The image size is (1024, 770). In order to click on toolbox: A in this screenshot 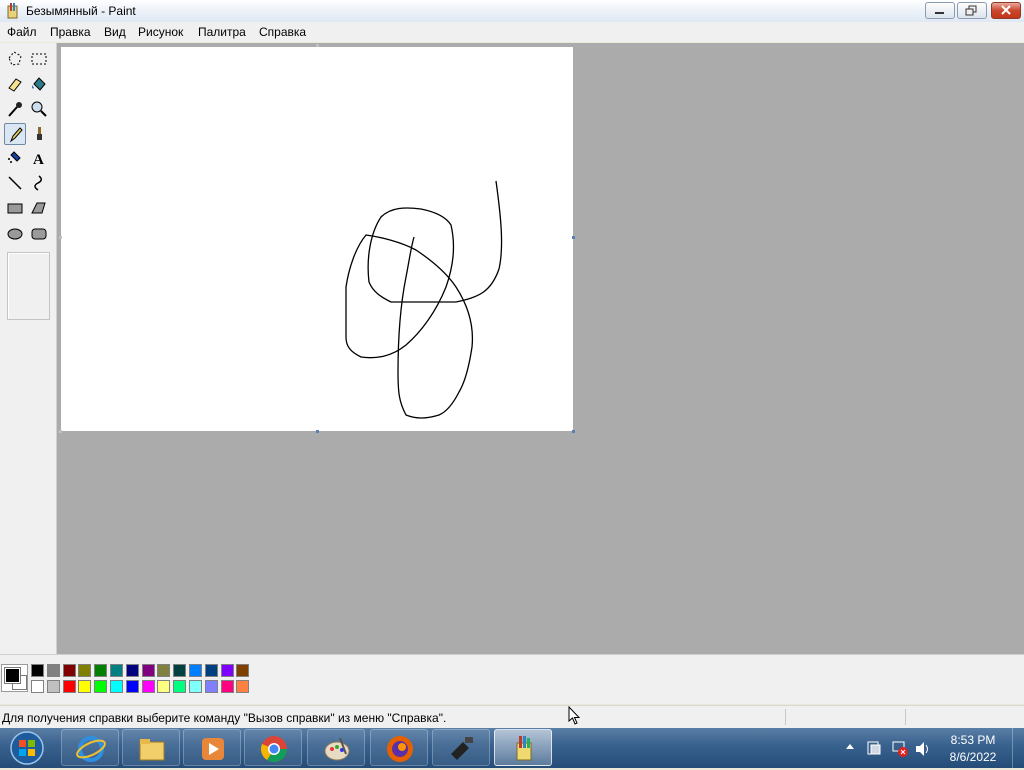, I will do `click(28, 348)`.